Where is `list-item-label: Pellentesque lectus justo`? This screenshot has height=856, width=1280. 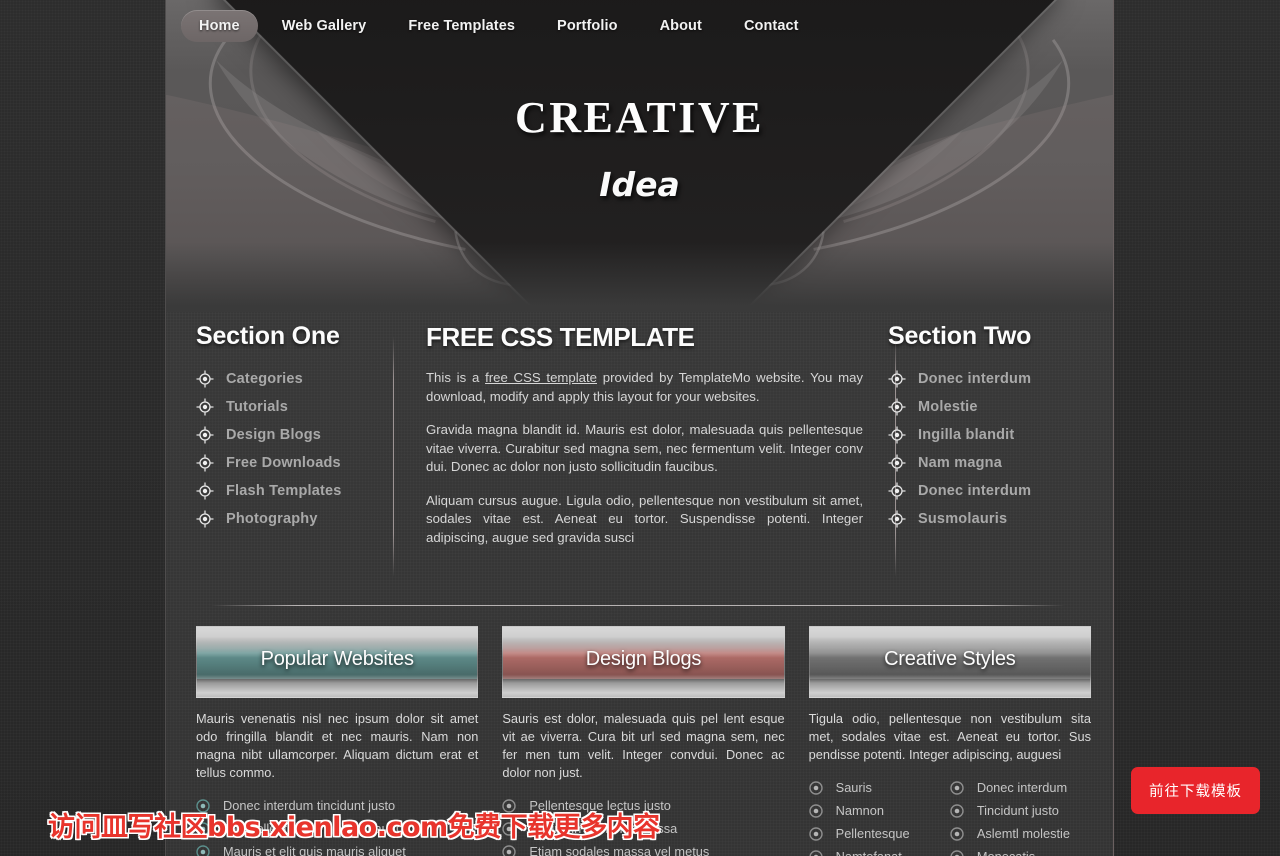
list-item-label: Pellentesque lectus justo is located at coordinates (600, 805).